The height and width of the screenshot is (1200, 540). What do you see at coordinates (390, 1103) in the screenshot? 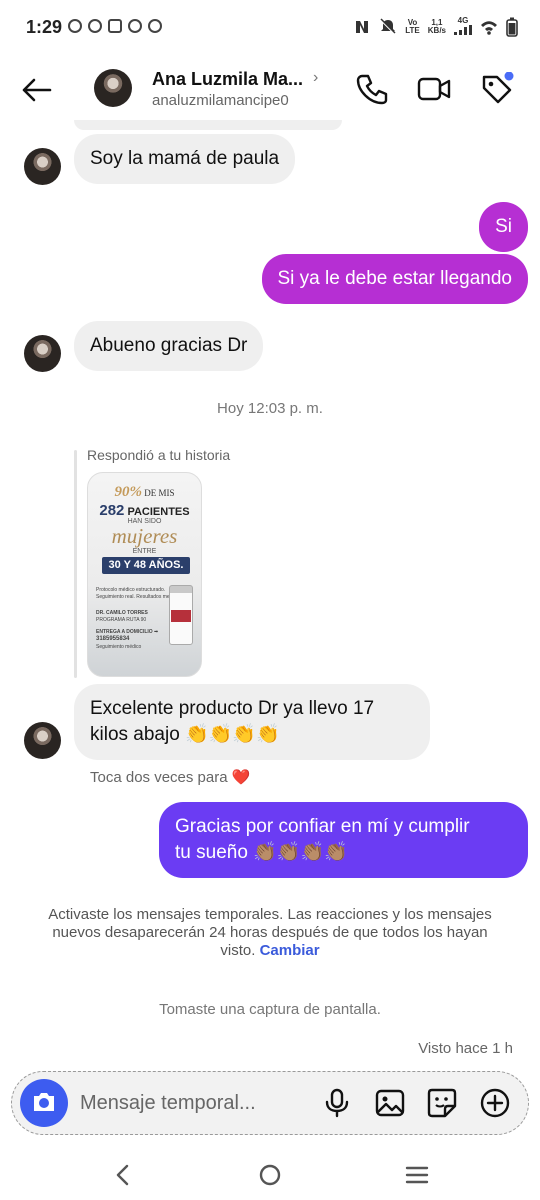
I see `gallery-icon` at bounding box center [390, 1103].